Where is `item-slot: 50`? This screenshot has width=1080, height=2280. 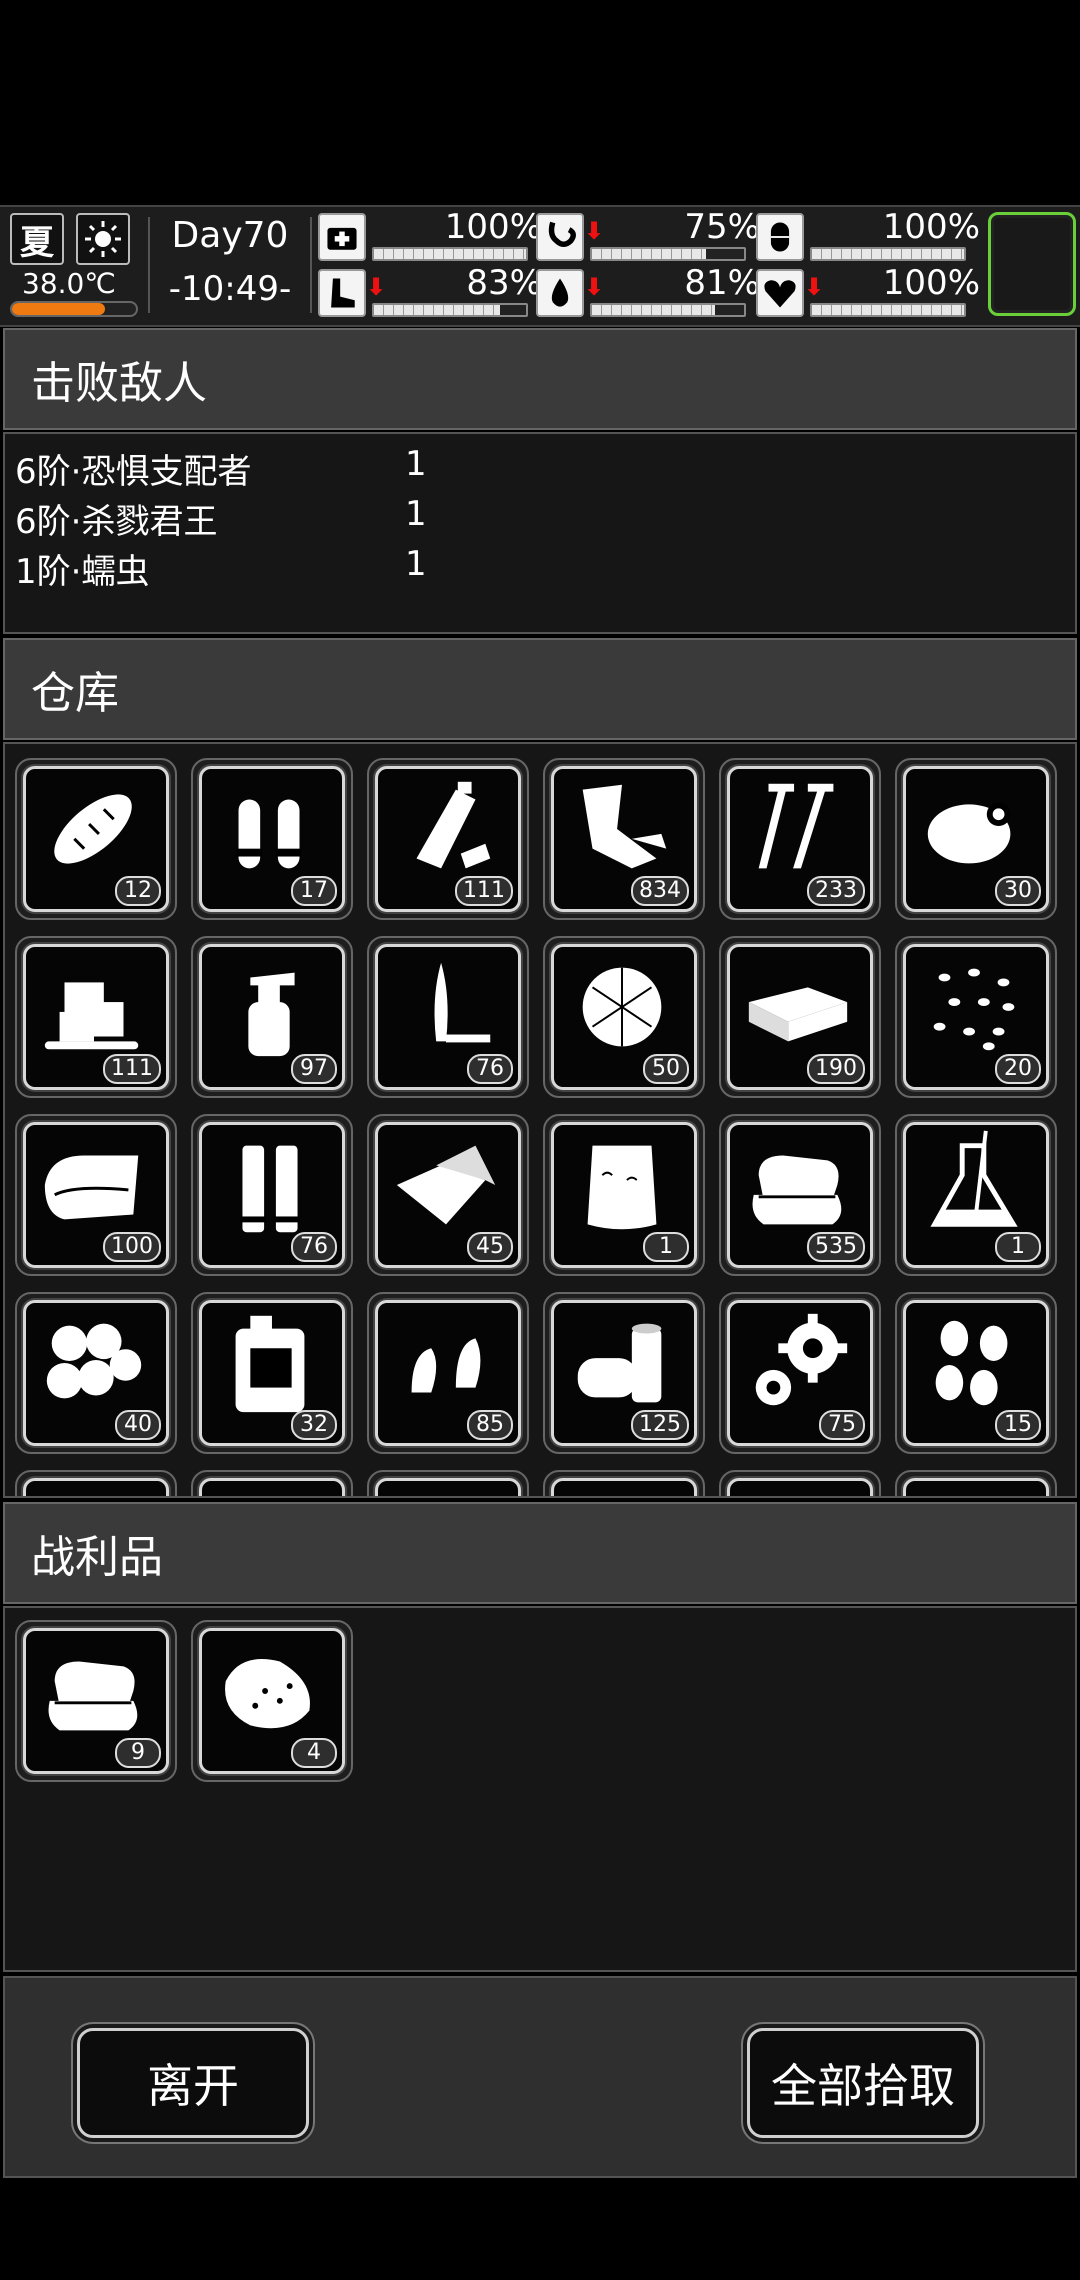 item-slot: 50 is located at coordinates (624, 1017).